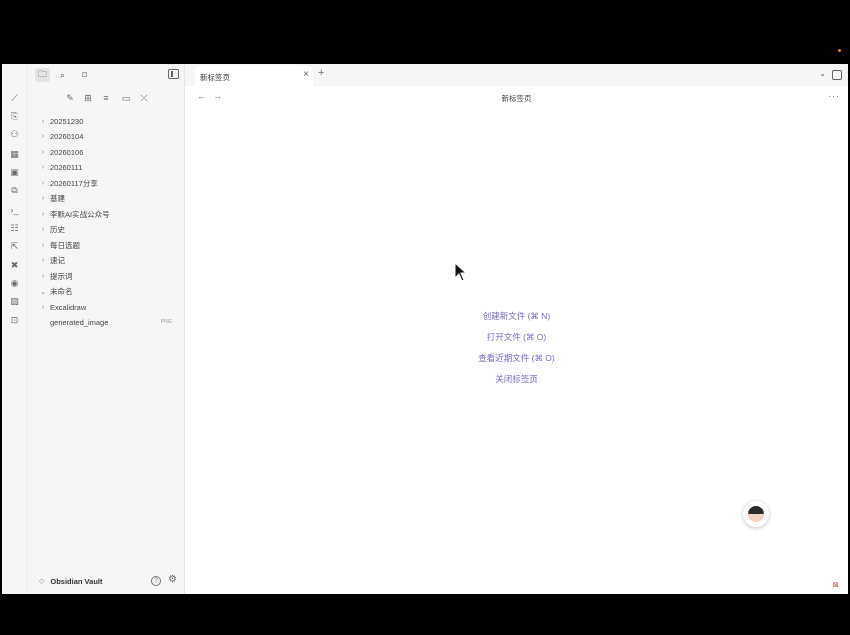 The height and width of the screenshot is (635, 850). I want to click on create-new-file-link: 创建新文件 (⌘ N), so click(516, 316).